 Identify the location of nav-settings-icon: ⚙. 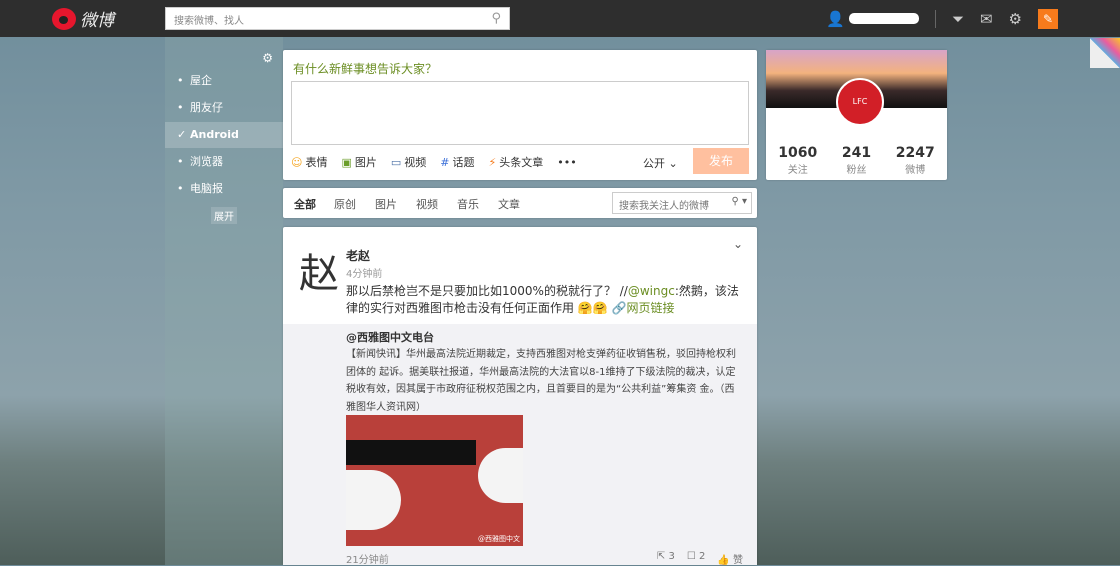
(267, 58).